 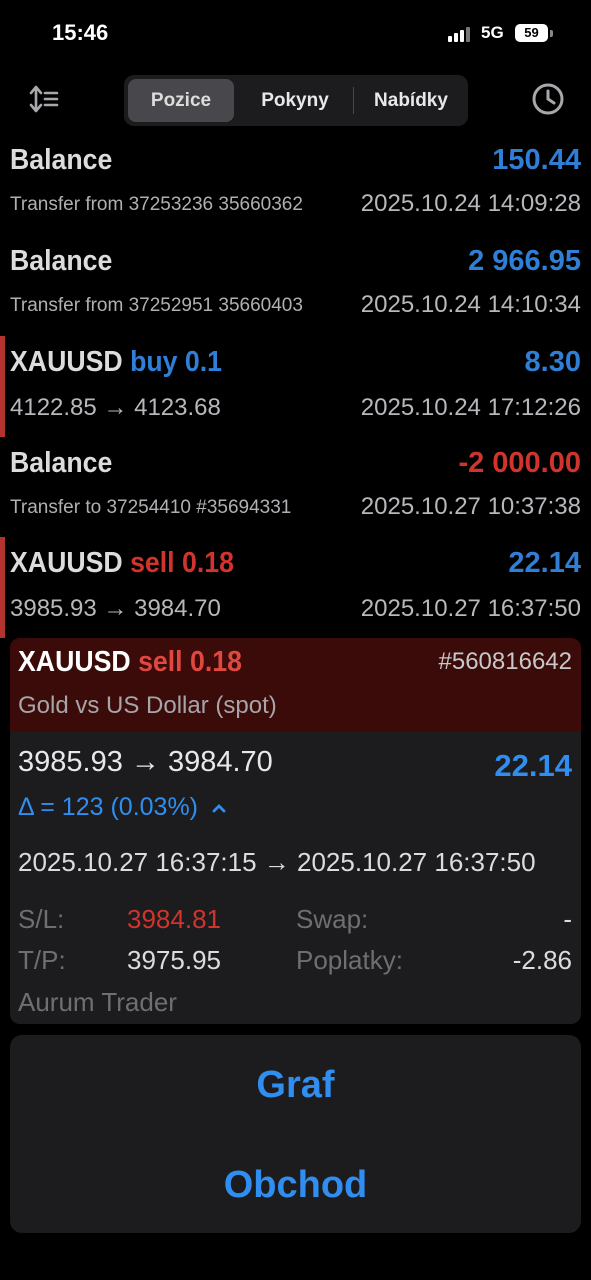 What do you see at coordinates (174, 919) in the screenshot?
I see `sl-value: 3984.81` at bounding box center [174, 919].